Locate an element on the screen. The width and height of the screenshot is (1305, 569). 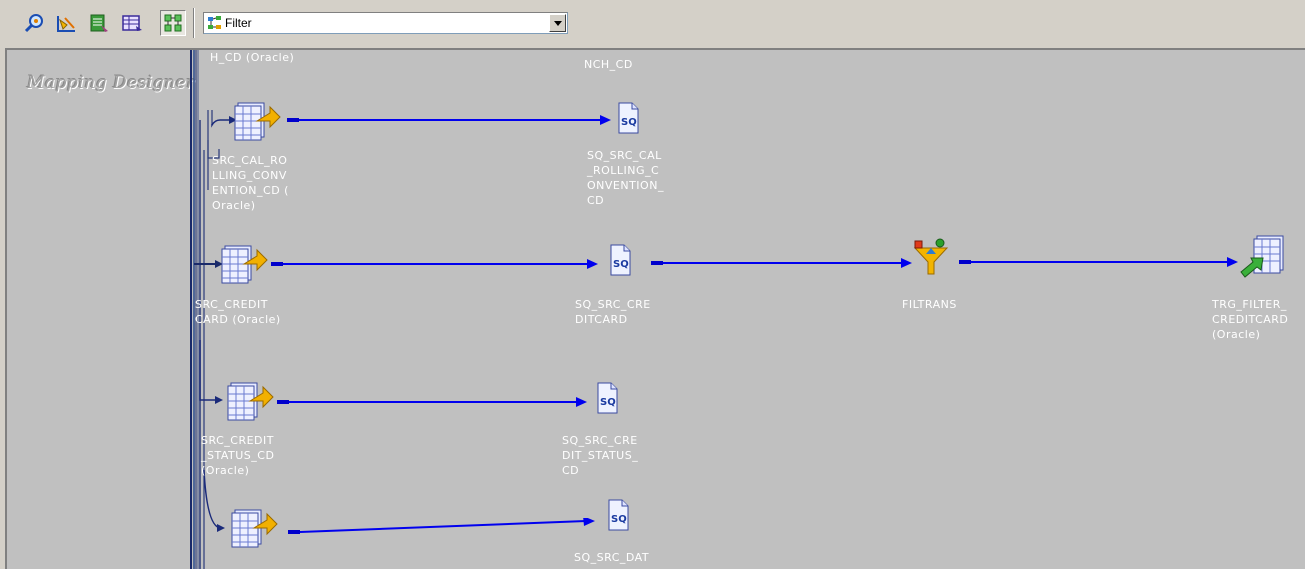
table-view-button is located at coordinates (132, 23).